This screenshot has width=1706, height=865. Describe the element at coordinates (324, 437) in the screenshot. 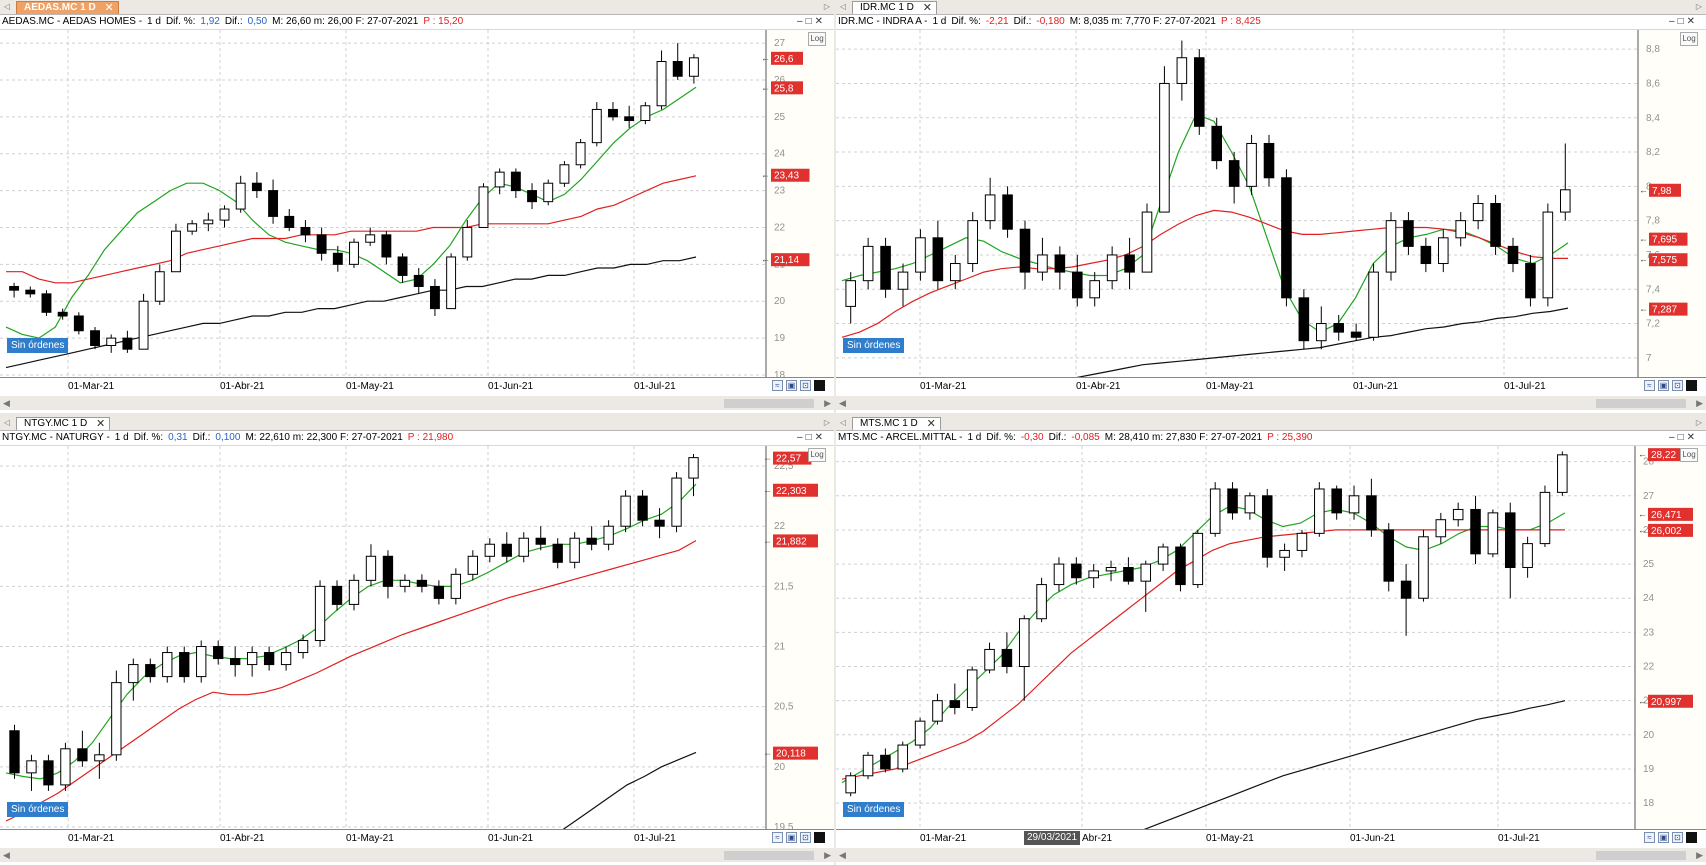

I see `header-high-low-date: M: 22,610 m: 22,300 F: 27-07-2021` at that location.